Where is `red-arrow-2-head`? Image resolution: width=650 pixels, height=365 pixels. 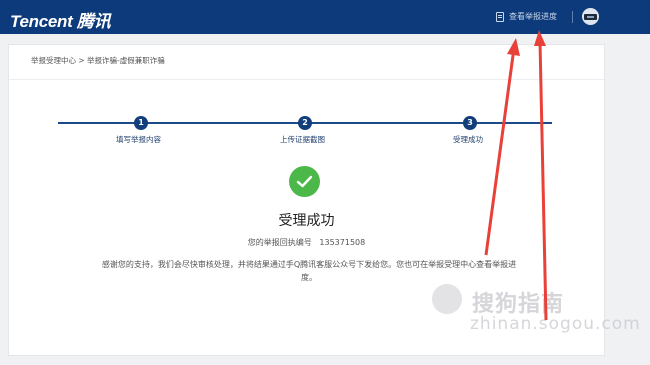
red-arrow-2-head is located at coordinates (540, 38).